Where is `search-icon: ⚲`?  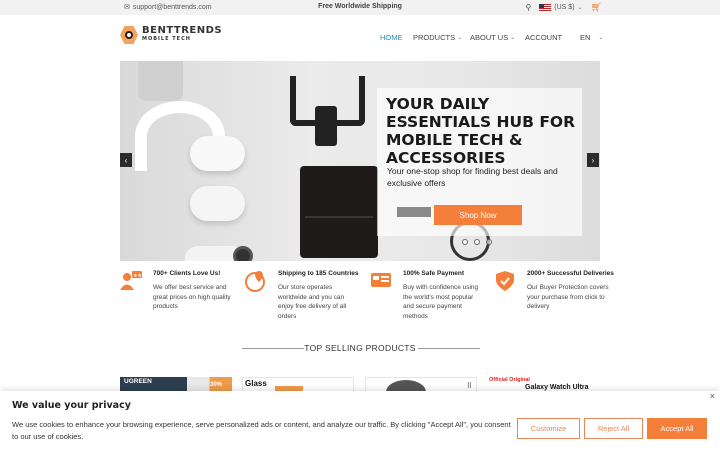
search-icon: ⚲ is located at coordinates (528, 7).